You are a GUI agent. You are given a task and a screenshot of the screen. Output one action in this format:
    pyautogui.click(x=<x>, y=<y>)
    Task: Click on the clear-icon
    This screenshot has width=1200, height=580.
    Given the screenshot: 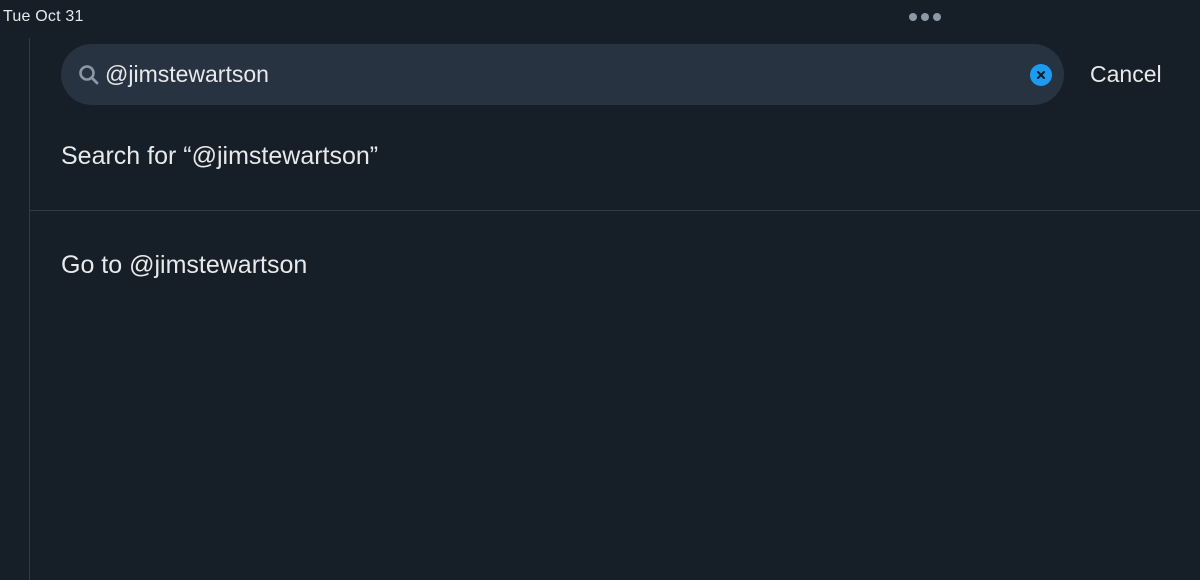 What is the action you would take?
    pyautogui.click(x=1041, y=75)
    